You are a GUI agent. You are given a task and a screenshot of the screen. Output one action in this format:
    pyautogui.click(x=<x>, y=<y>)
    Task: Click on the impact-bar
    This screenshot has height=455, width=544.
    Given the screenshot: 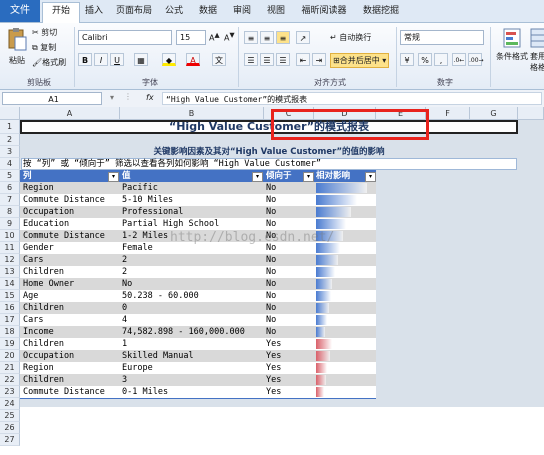 What is the action you would take?
    pyautogui.click(x=324, y=284)
    